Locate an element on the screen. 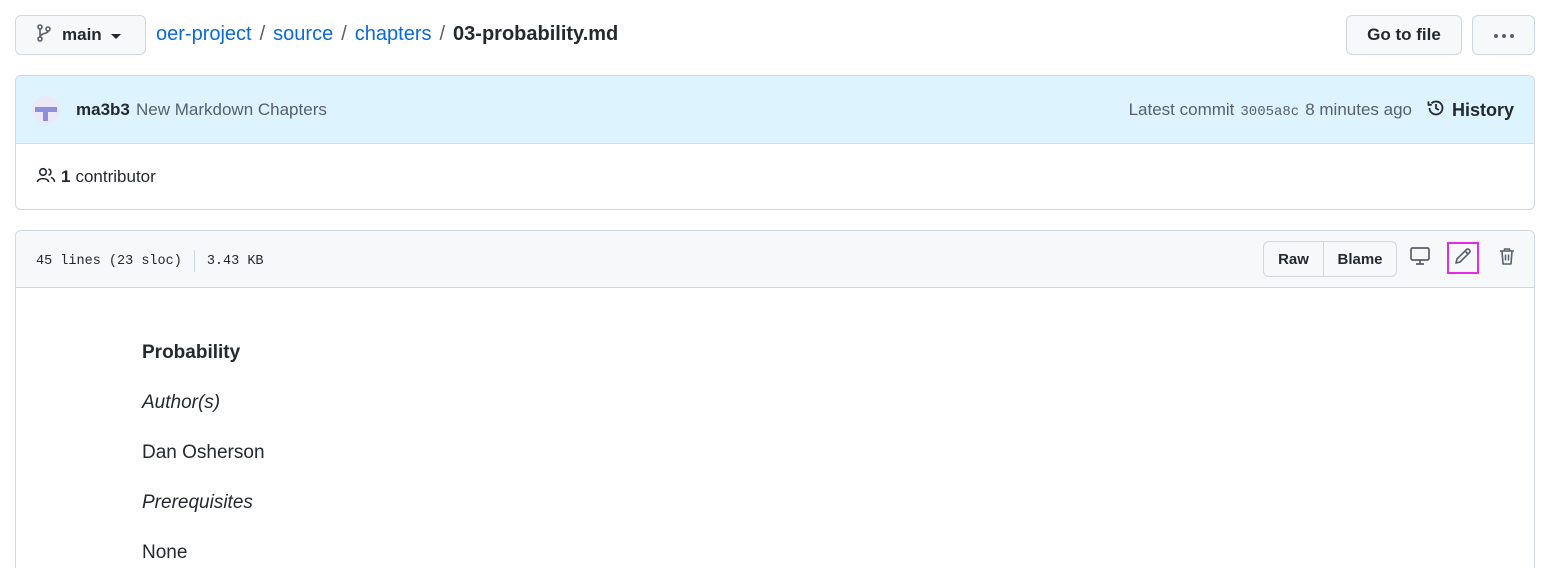 Image resolution: width=1550 pixels, height=568 pixels. content-prereq-value: None is located at coordinates (165, 552).